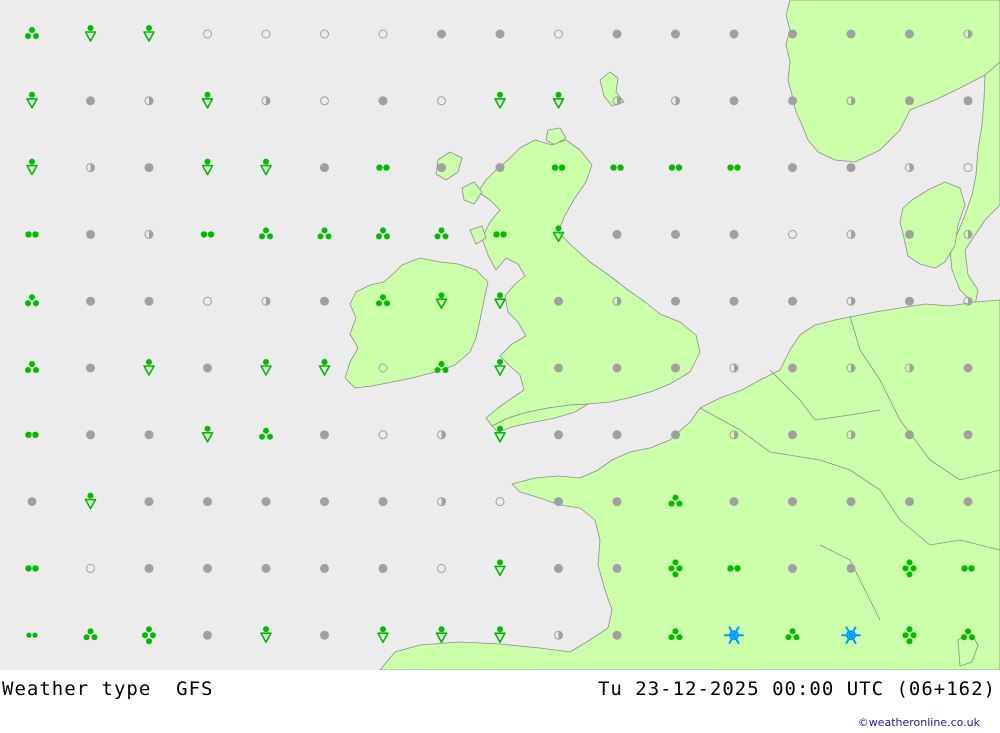  I want to click on model-name: GFS, so click(195, 689).